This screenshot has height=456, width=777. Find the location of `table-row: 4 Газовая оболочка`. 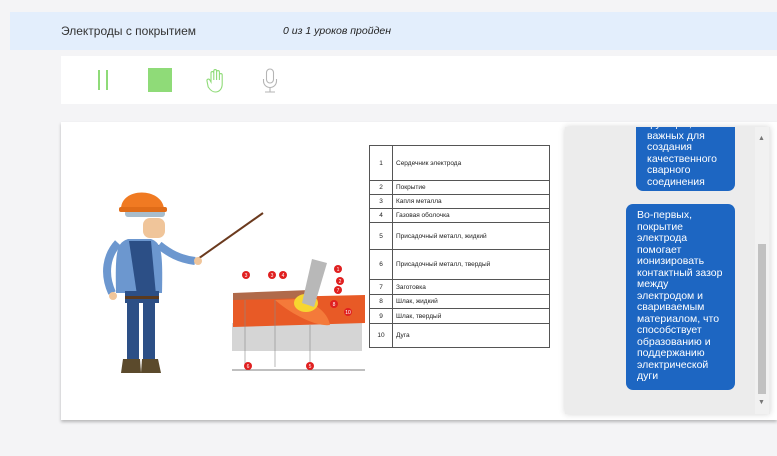

table-row: 4 Газовая оболочка is located at coordinates (459, 215).